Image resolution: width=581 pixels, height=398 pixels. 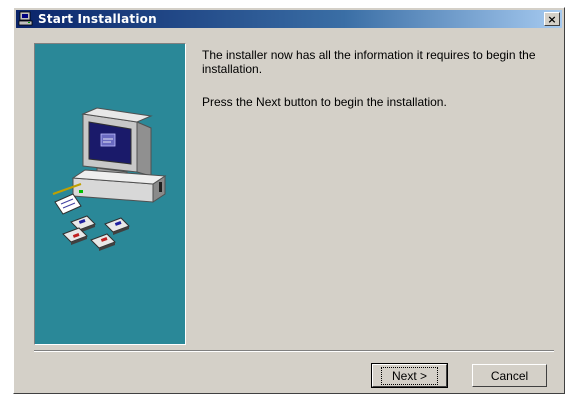 I want to click on next-button: Next >, so click(x=409, y=375).